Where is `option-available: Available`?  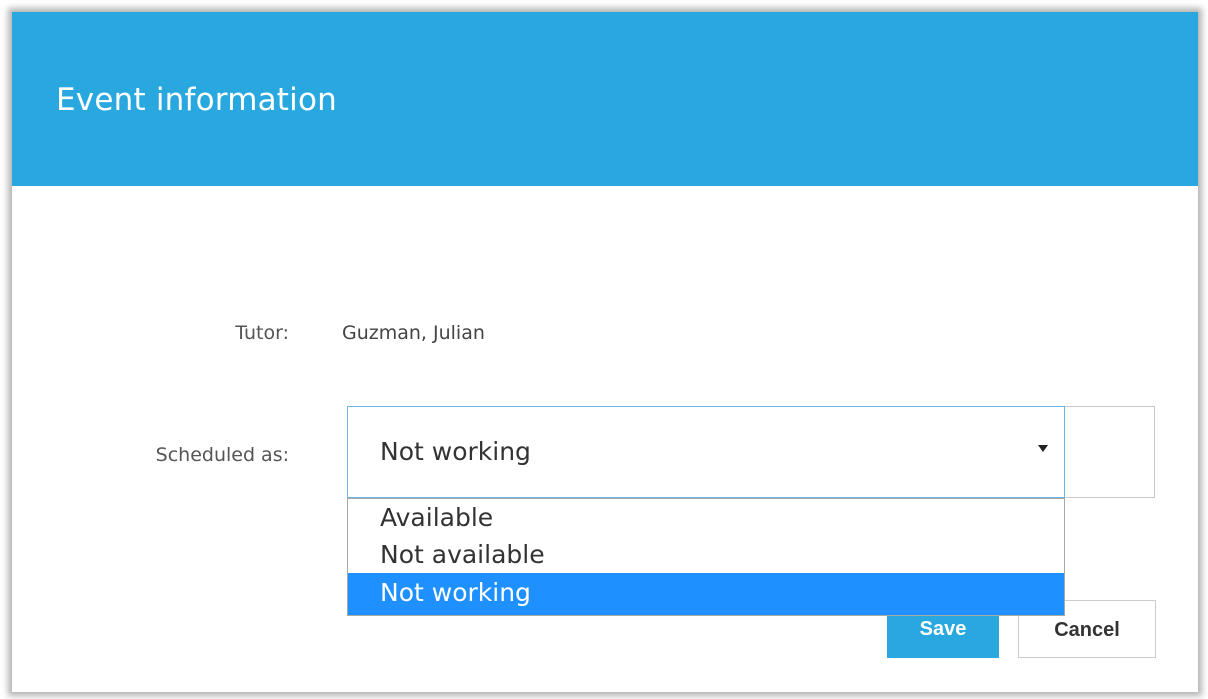
option-available: Available is located at coordinates (706, 517).